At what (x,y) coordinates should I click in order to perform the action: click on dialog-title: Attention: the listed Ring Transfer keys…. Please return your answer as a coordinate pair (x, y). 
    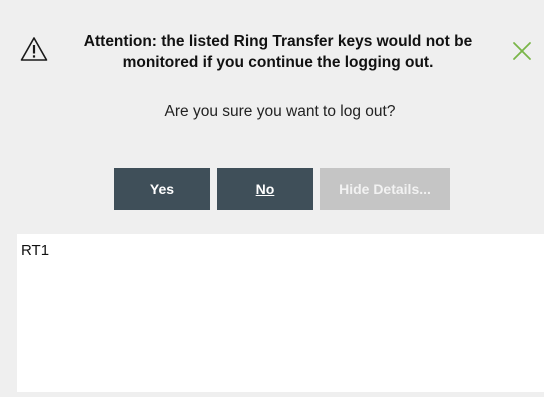
    Looking at the image, I should click on (278, 52).